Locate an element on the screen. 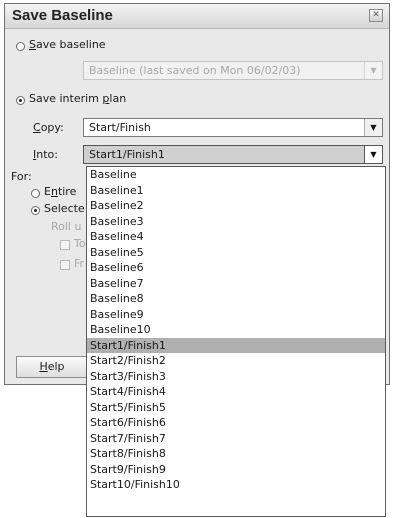 Image resolution: width=395 pixels, height=518 pixels. dropdown-option: Start1/Finish1 is located at coordinates (236, 345).